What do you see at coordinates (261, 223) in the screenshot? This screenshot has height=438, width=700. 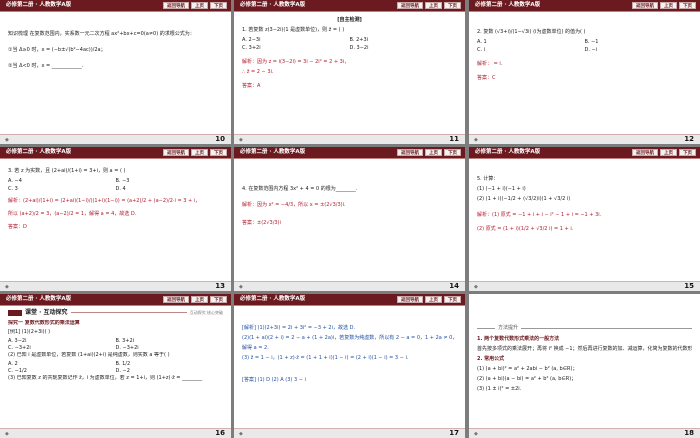 I see `answer-text: 答案：±(2√3/3)i` at bounding box center [261, 223].